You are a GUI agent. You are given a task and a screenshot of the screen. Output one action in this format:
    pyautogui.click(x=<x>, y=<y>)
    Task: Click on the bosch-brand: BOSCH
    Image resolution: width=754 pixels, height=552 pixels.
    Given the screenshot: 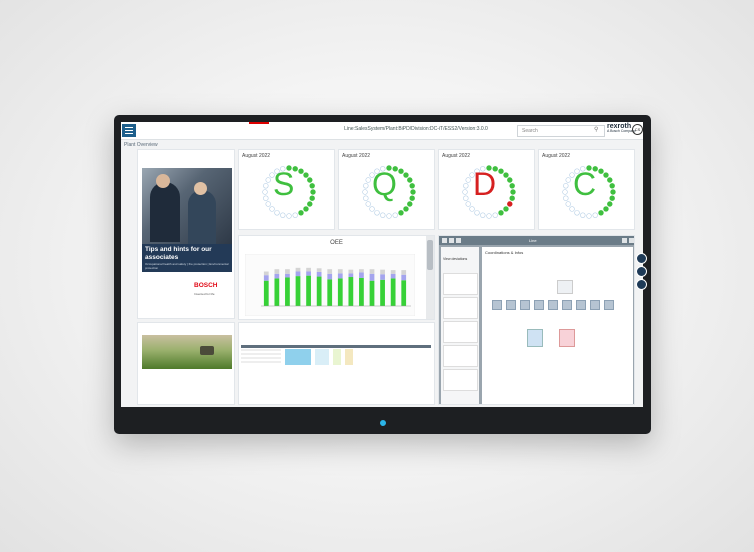 What is the action you would take?
    pyautogui.click(x=206, y=285)
    